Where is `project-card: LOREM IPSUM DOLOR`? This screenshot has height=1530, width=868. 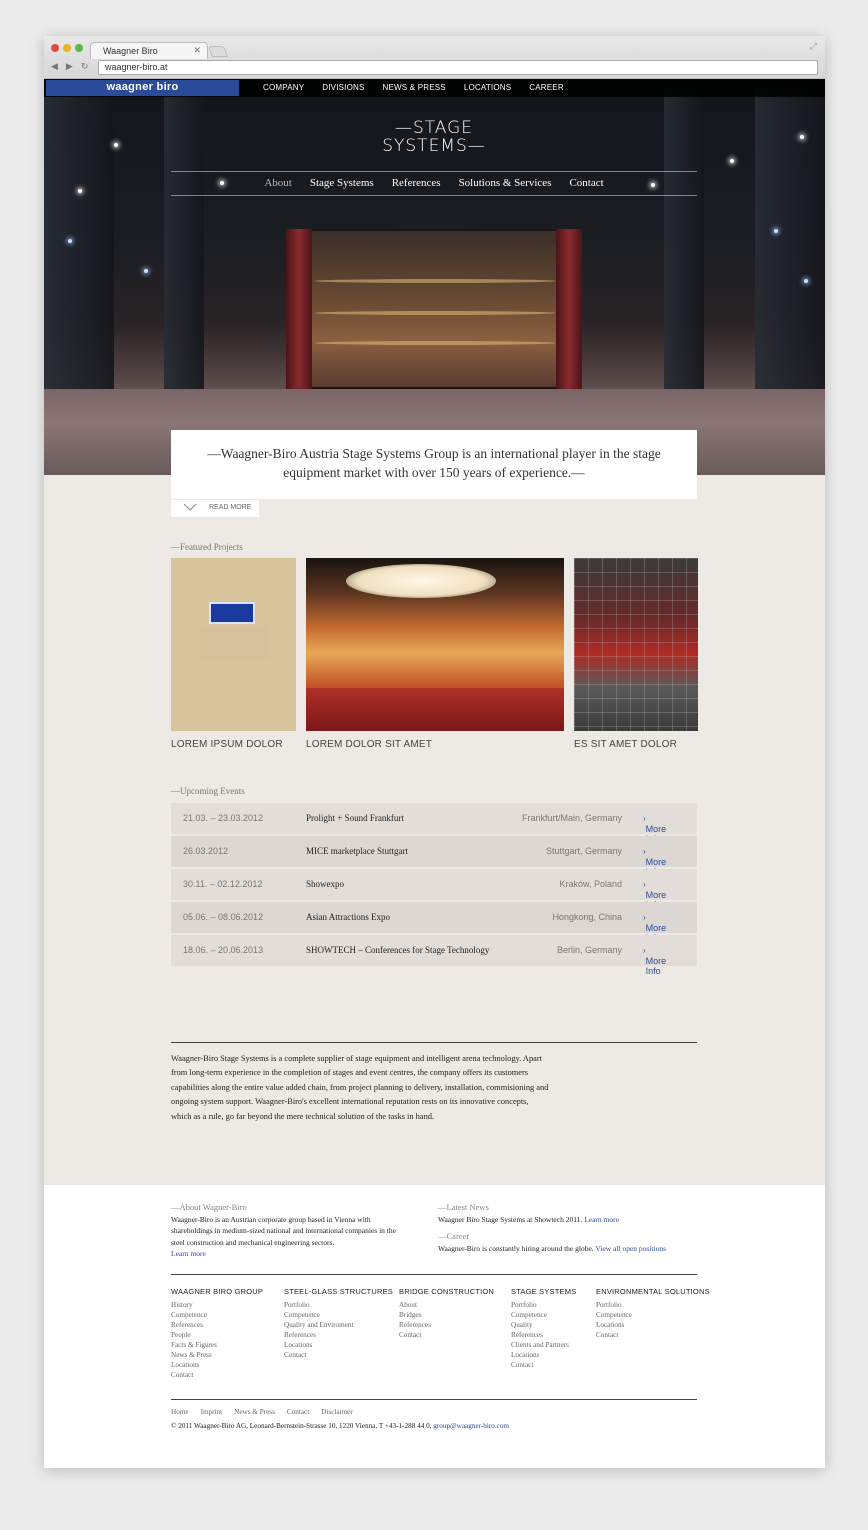 project-card: LOREM IPSUM DOLOR is located at coordinates (233, 654).